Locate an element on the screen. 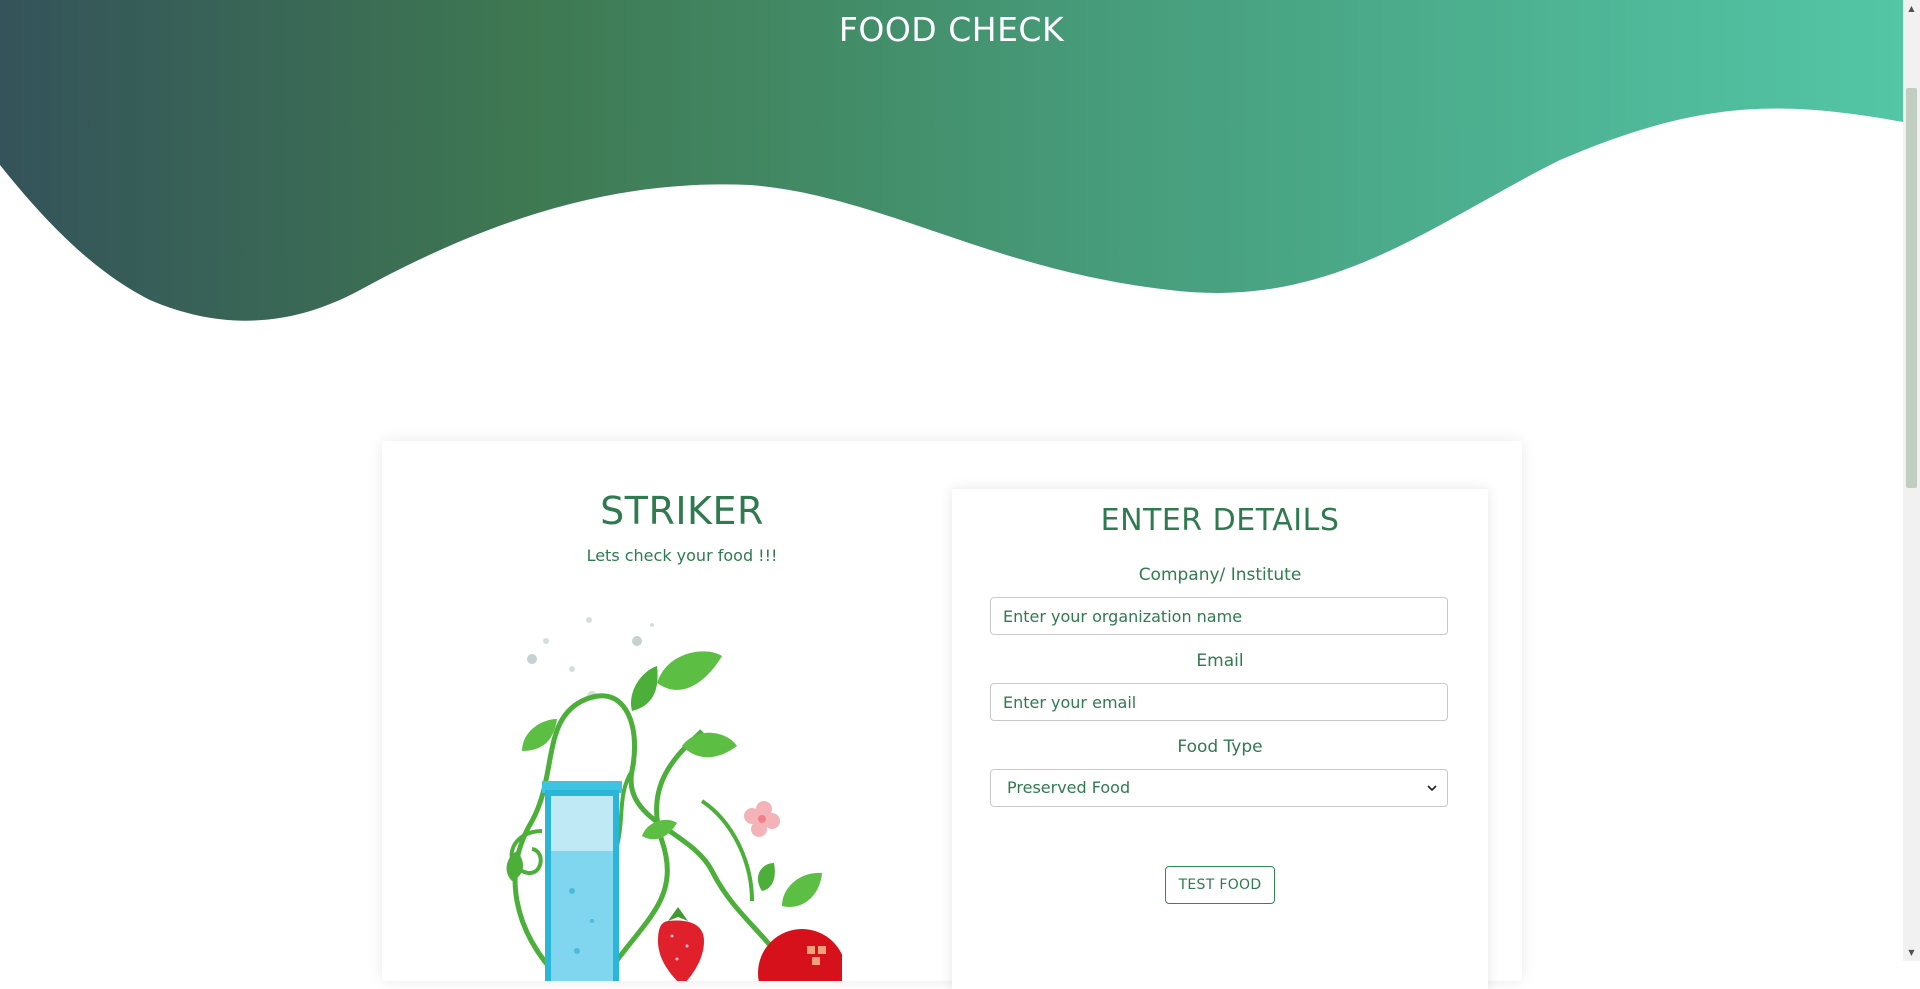  food-type-label: Food Type is located at coordinates (1220, 747).